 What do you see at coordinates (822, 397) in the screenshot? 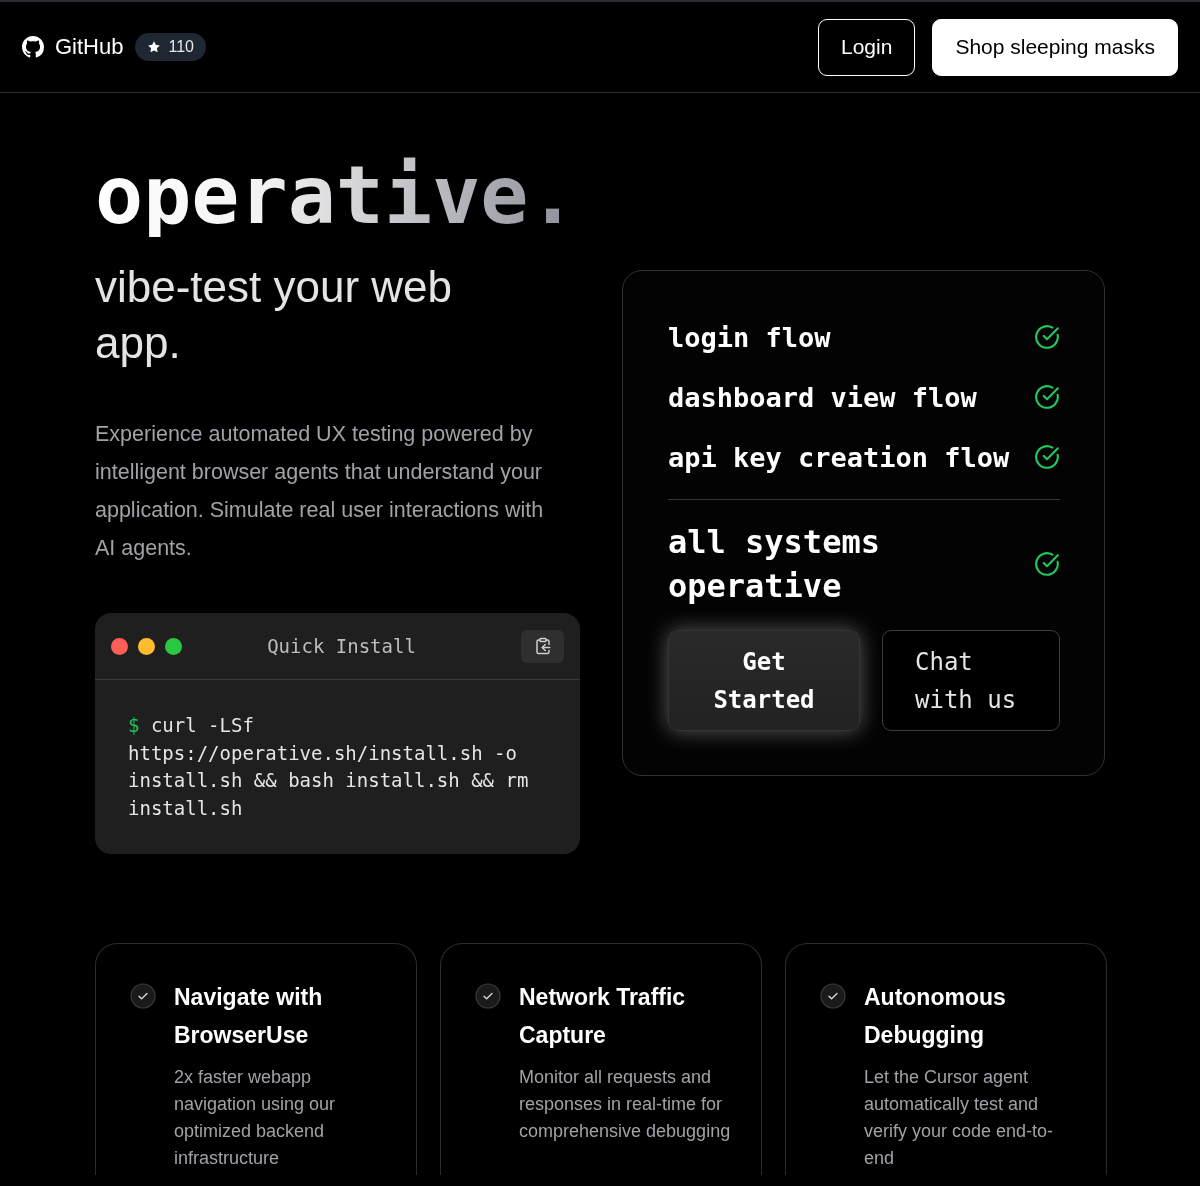
I see `flow-label: dashboard view flow` at bounding box center [822, 397].